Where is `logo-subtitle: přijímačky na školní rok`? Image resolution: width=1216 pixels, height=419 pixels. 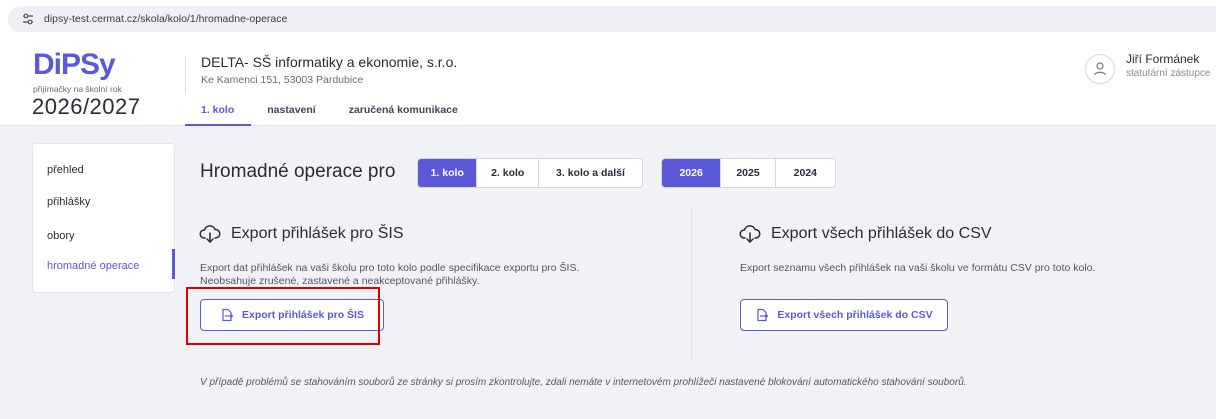
logo-subtitle: přijímačky na školní rok is located at coordinates (77, 89).